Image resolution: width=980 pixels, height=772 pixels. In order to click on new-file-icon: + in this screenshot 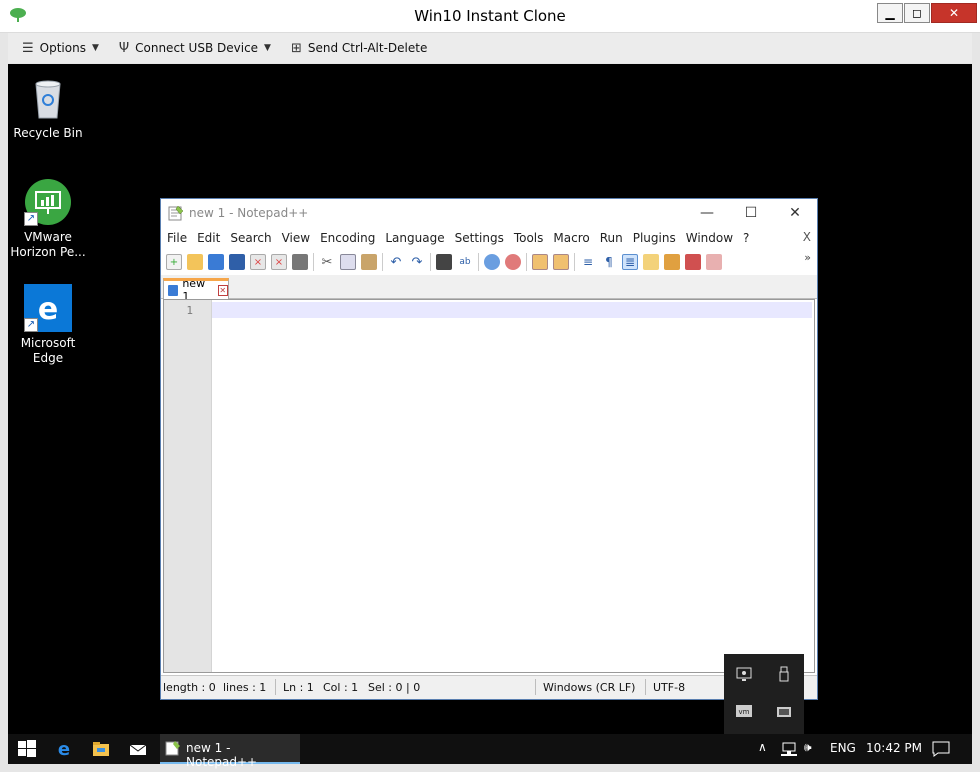, I will do `click(174, 262)`.